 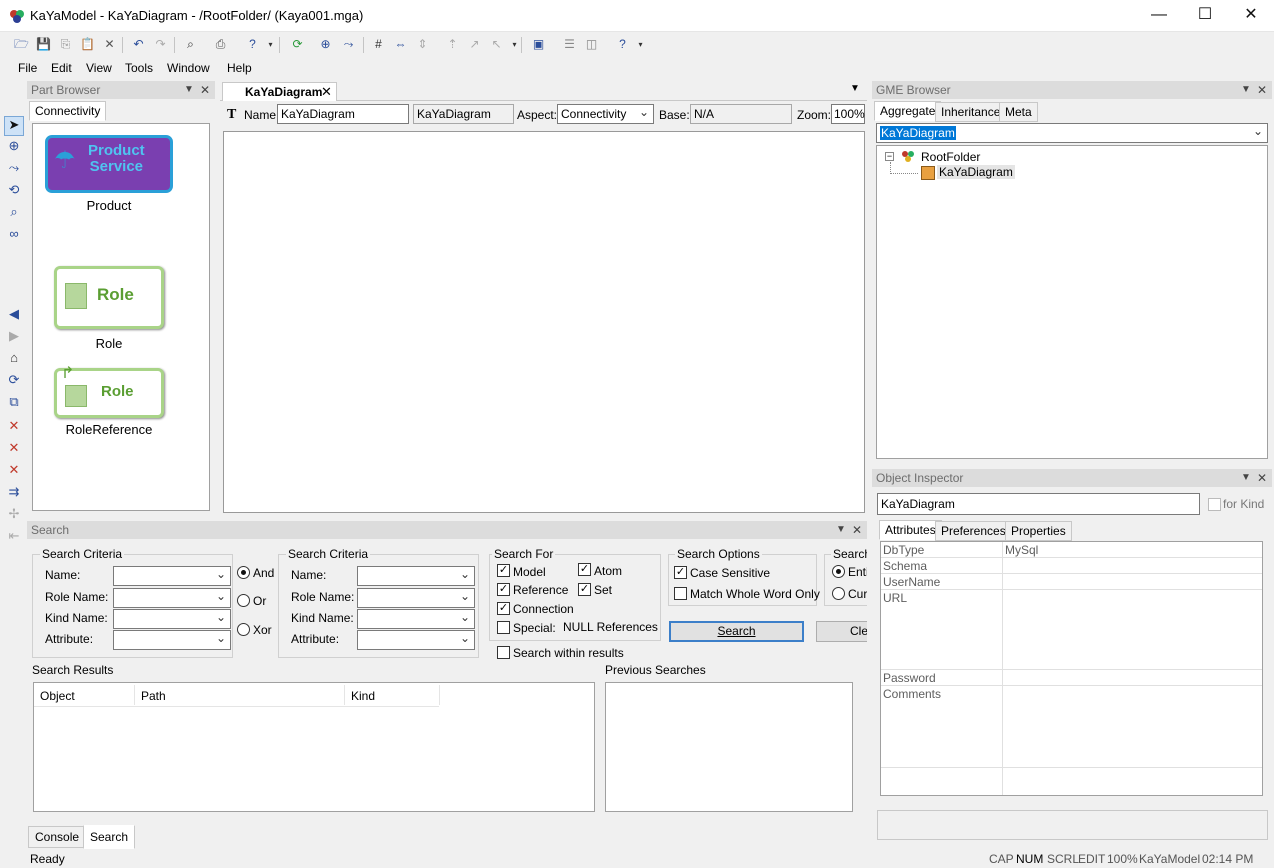 I want to click on copy-icon: ⎘, so click(x=65, y=44).